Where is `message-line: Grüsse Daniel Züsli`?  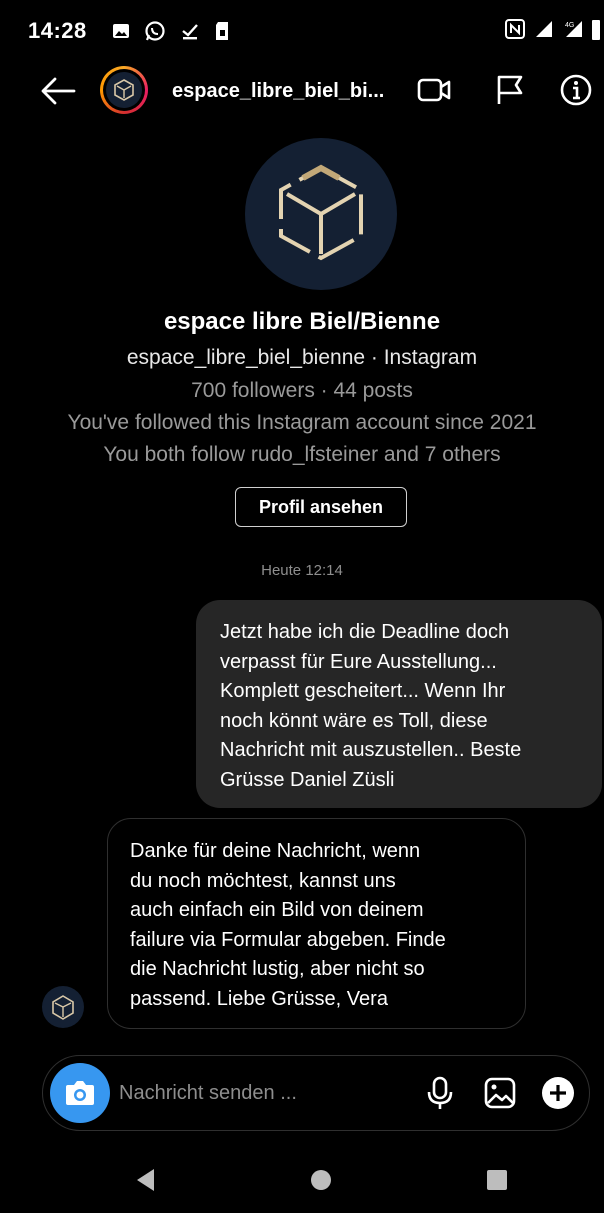
message-line: Grüsse Daniel Züsli is located at coordinates (307, 779).